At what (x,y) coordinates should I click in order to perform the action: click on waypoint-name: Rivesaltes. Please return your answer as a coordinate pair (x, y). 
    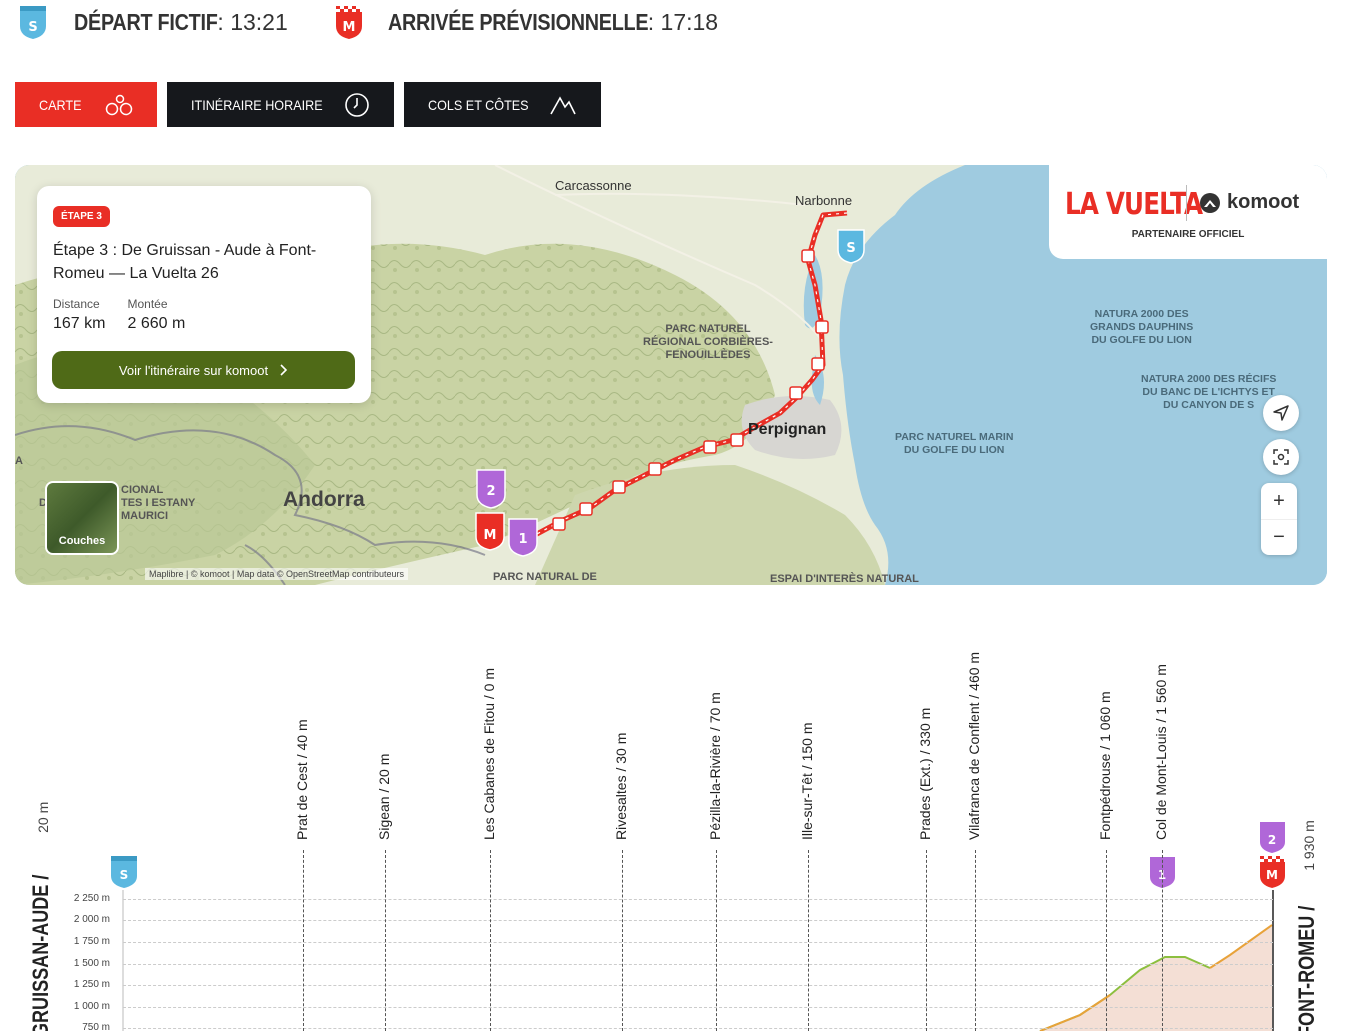
    Looking at the image, I should click on (621, 807).